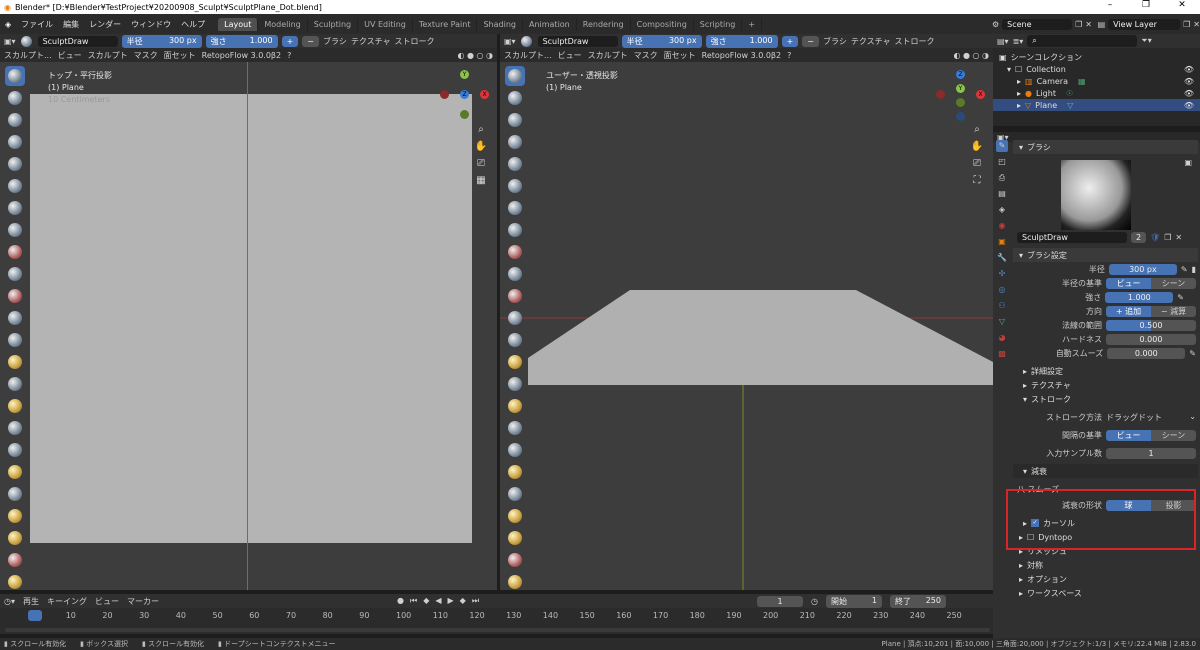 The width and height of the screenshot is (1200, 650). I want to click on menu-window: ウィンドウ, so click(151, 24).